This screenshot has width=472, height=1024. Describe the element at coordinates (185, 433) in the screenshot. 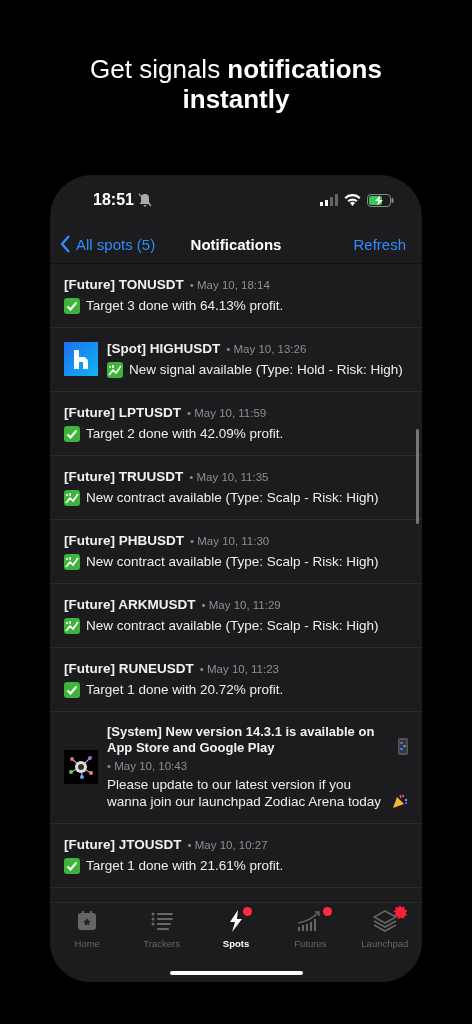

I see `notification-message: Target 2 done with 42.09% profit.` at that location.